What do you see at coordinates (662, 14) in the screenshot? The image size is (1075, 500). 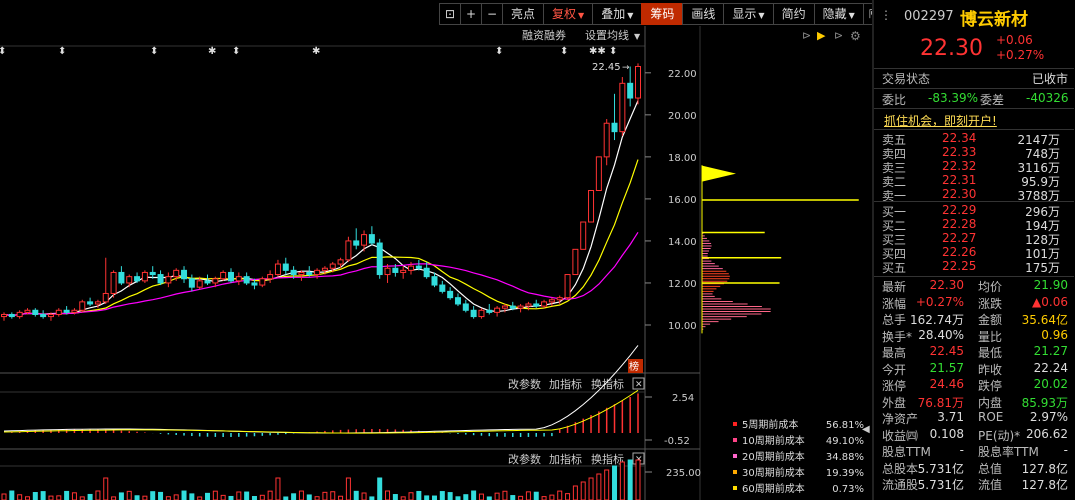 I see `toolbar-chips-button: 筹码` at bounding box center [662, 14].